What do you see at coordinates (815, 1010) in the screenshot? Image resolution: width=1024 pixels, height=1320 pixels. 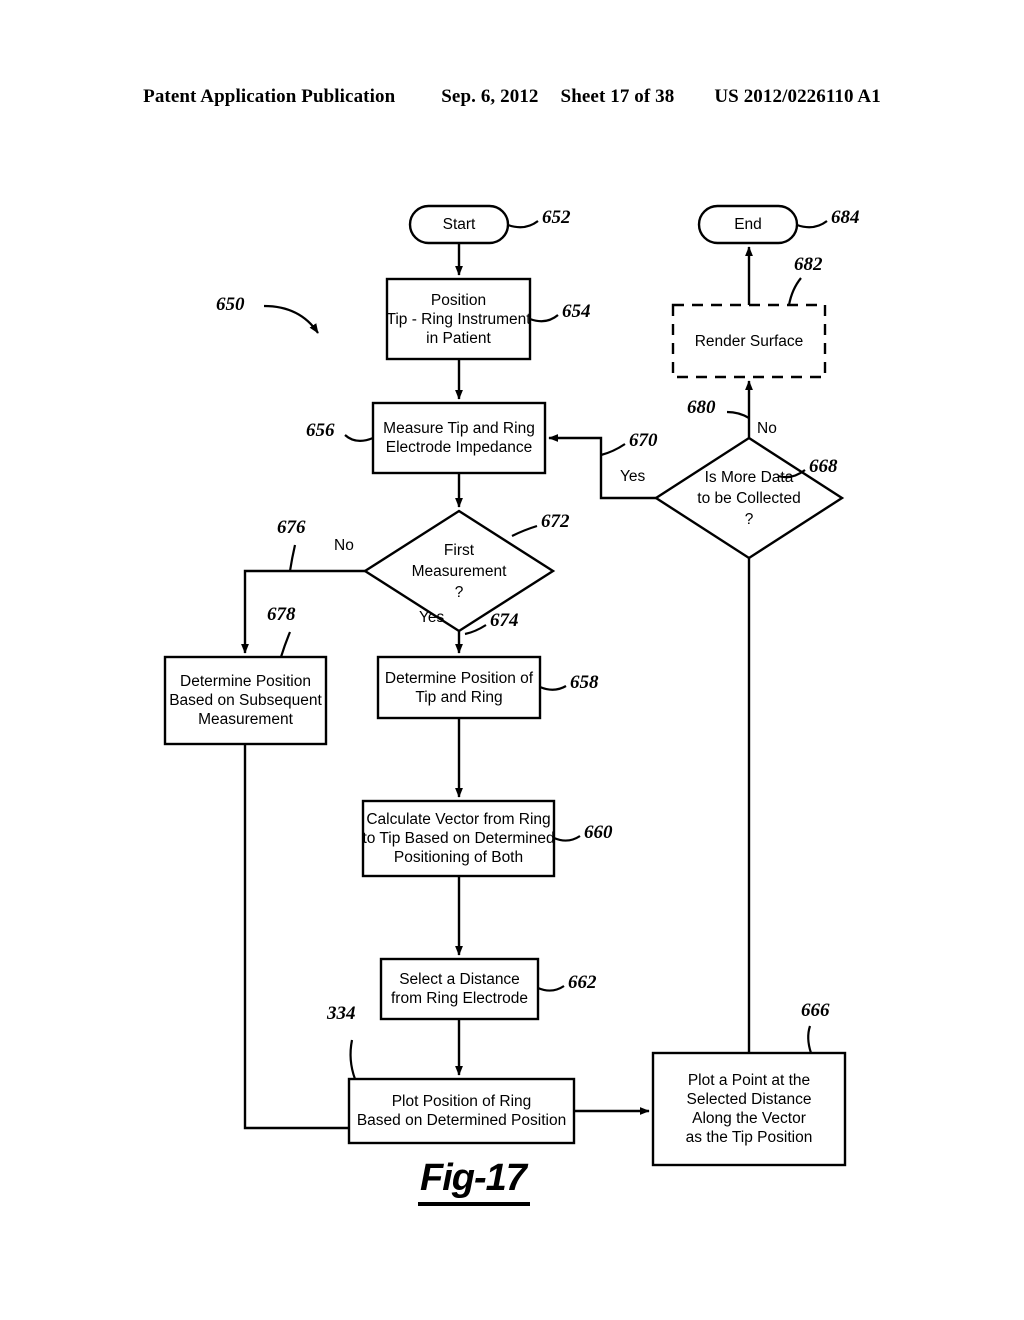 I see `ref-666: 666` at bounding box center [815, 1010].